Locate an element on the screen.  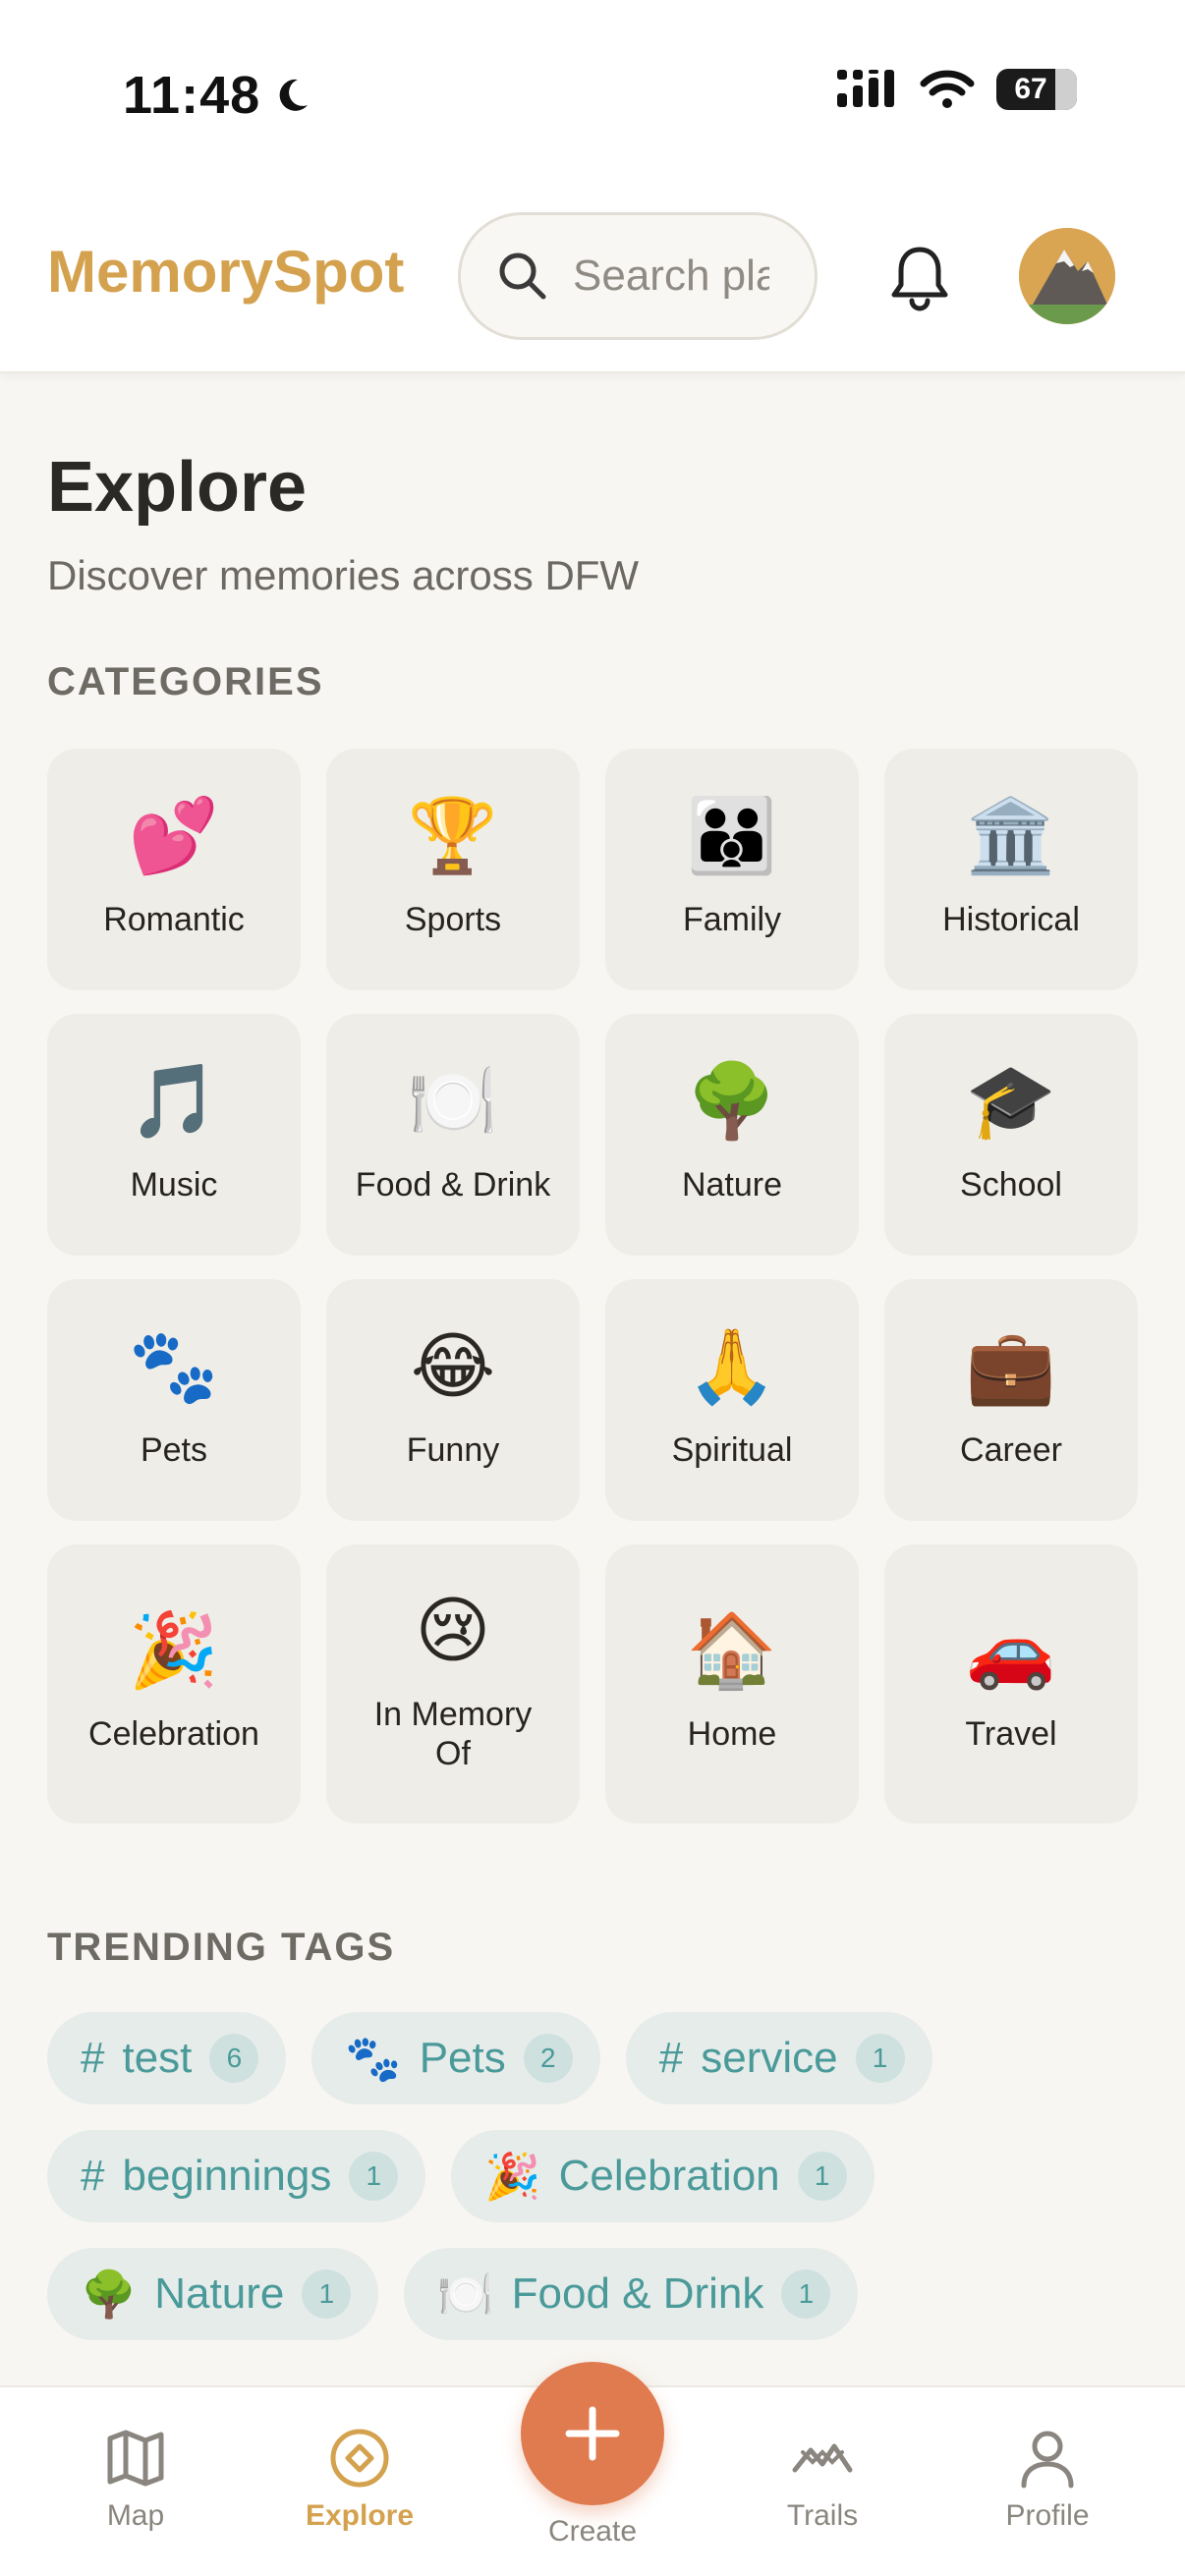
create-button is located at coordinates (592, 2433).